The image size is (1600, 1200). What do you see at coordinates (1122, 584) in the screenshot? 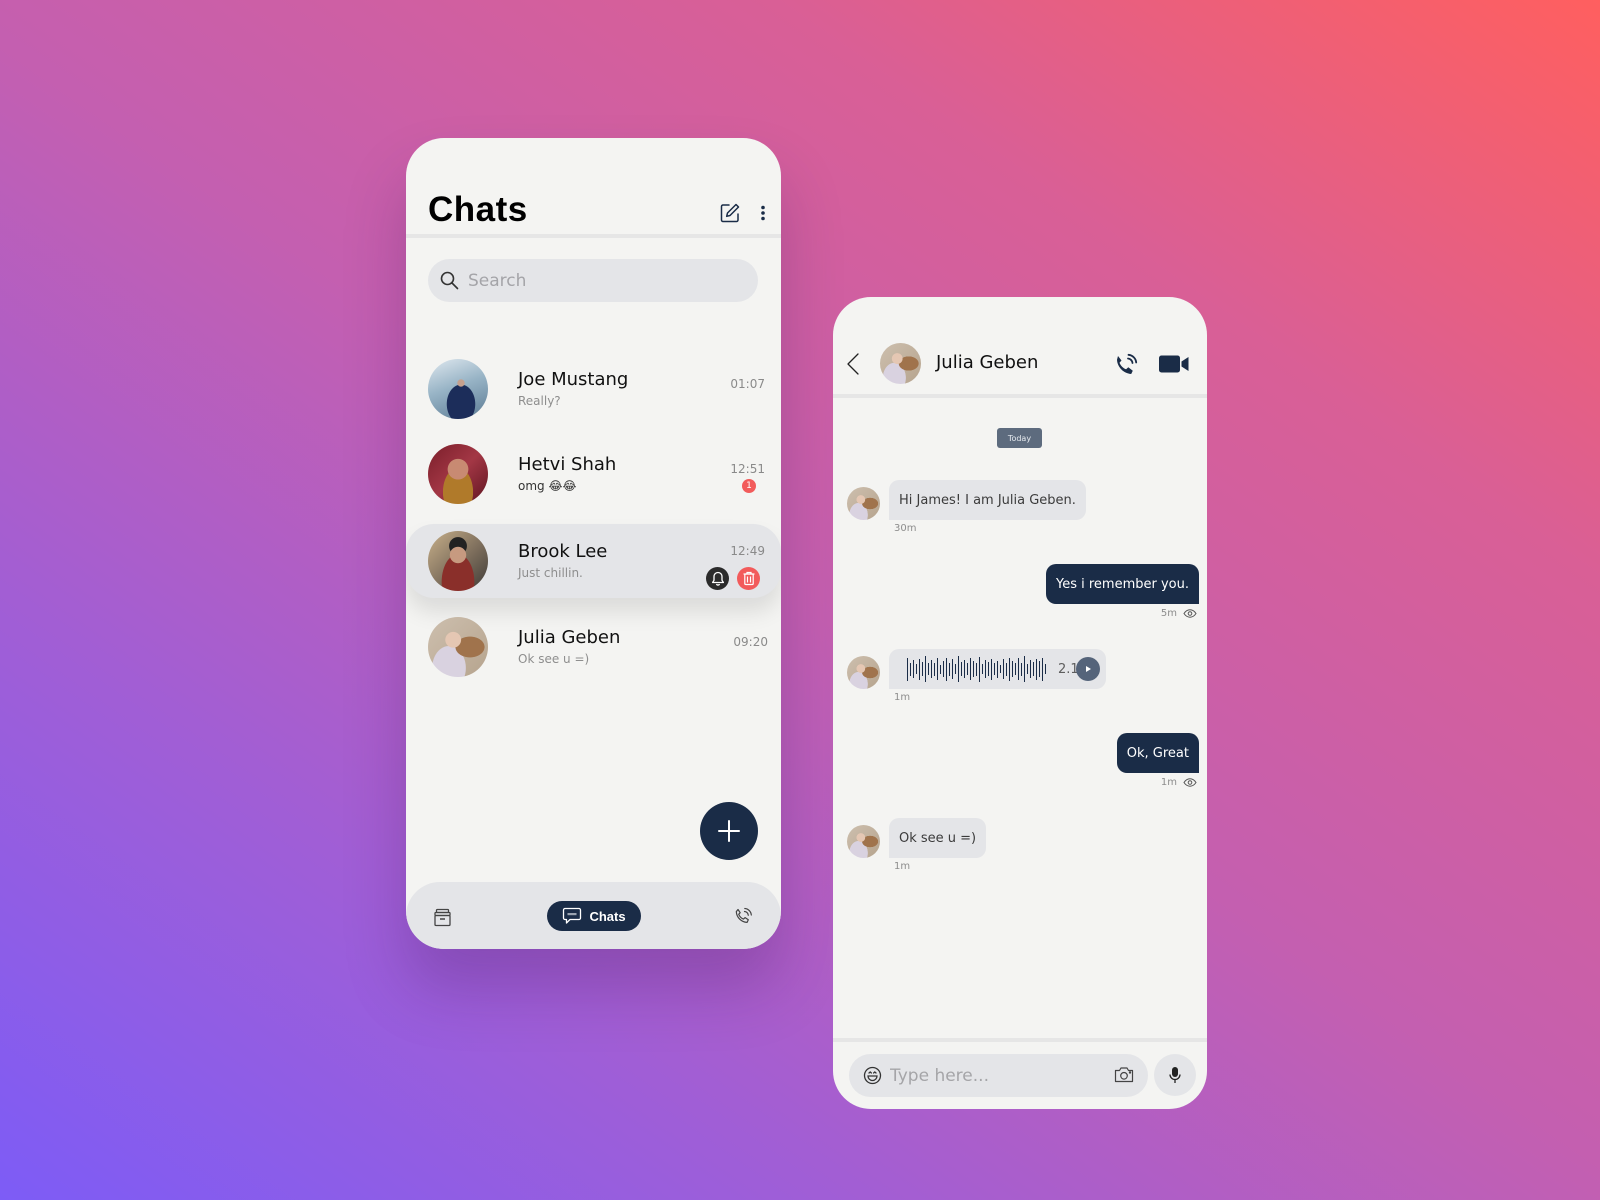
I see `outgoing-message-bubble: Yes i remember you.` at bounding box center [1122, 584].